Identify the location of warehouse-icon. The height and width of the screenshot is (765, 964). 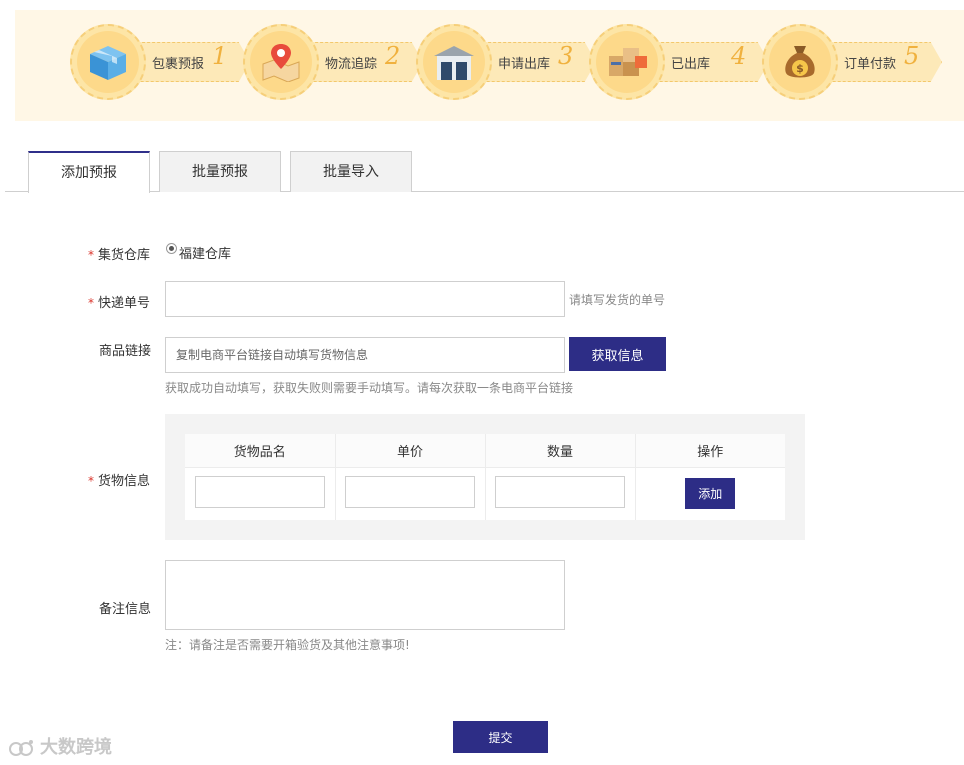
(454, 63).